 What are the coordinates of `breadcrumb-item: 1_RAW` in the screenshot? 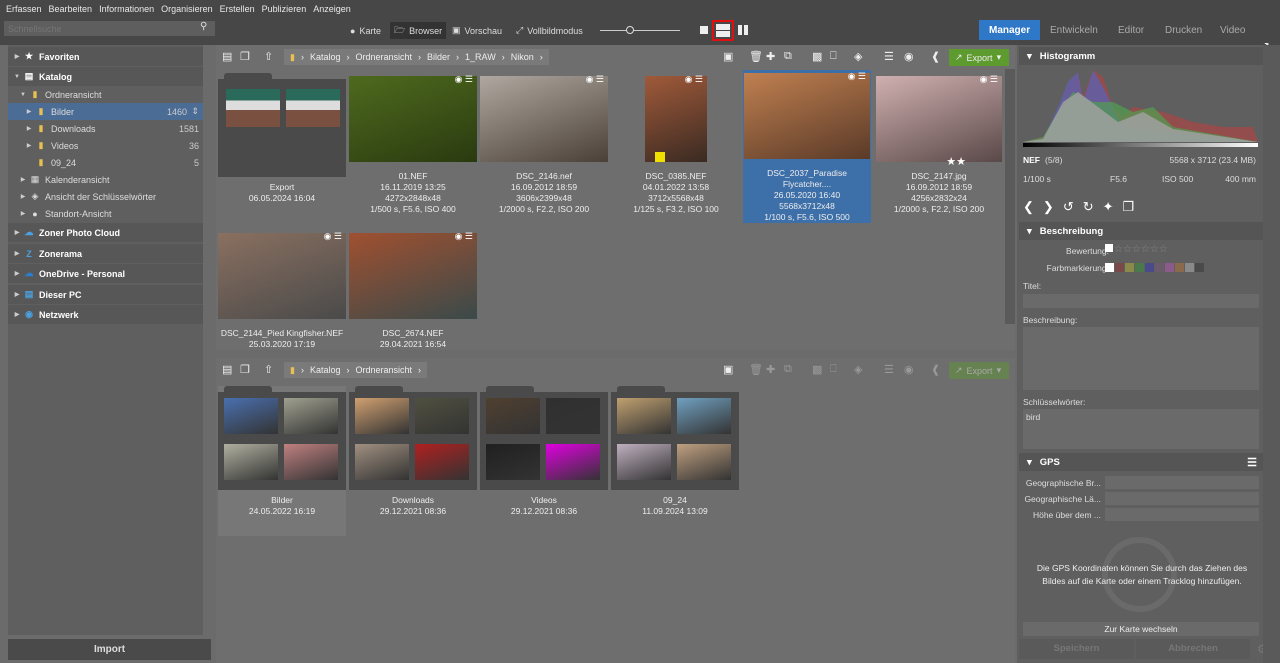 It's located at (480, 57).